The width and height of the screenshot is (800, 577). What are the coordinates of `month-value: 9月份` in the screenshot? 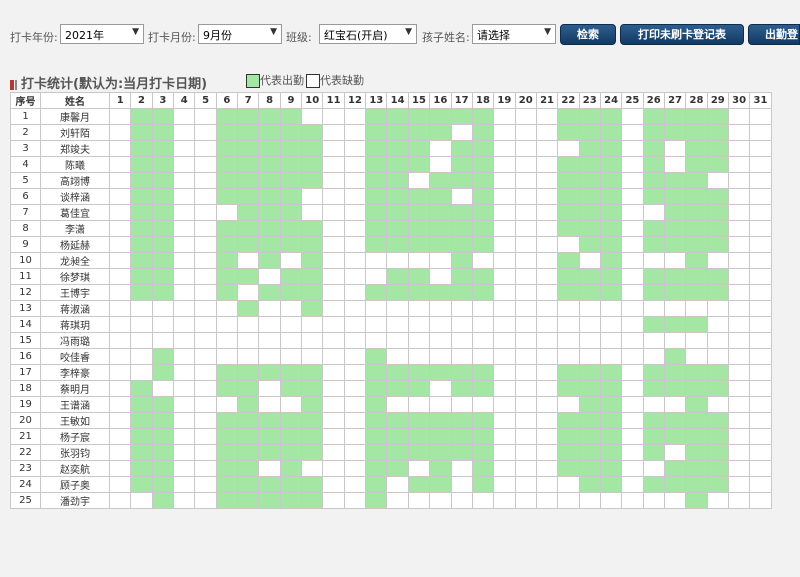 It's located at (217, 35).